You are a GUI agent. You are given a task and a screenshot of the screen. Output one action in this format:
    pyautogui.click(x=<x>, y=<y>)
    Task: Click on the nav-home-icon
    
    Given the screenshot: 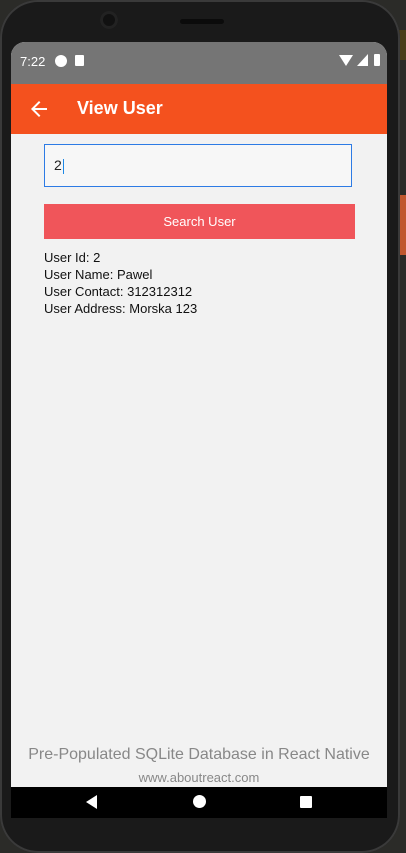 What is the action you would take?
    pyautogui.click(x=199, y=801)
    